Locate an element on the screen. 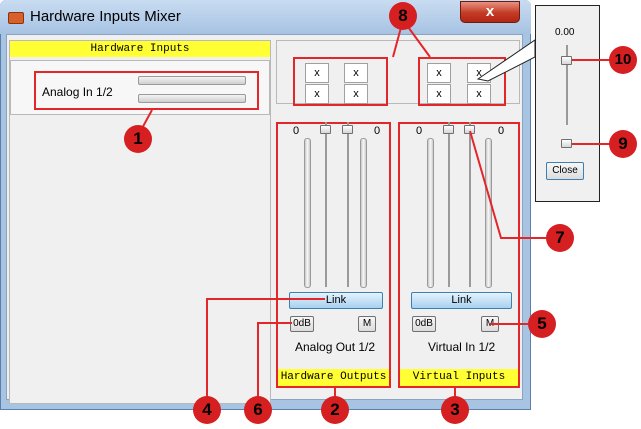 Image resolution: width=641 pixels, height=429 pixels. callout-badge-9: 9 is located at coordinates (623, 144).